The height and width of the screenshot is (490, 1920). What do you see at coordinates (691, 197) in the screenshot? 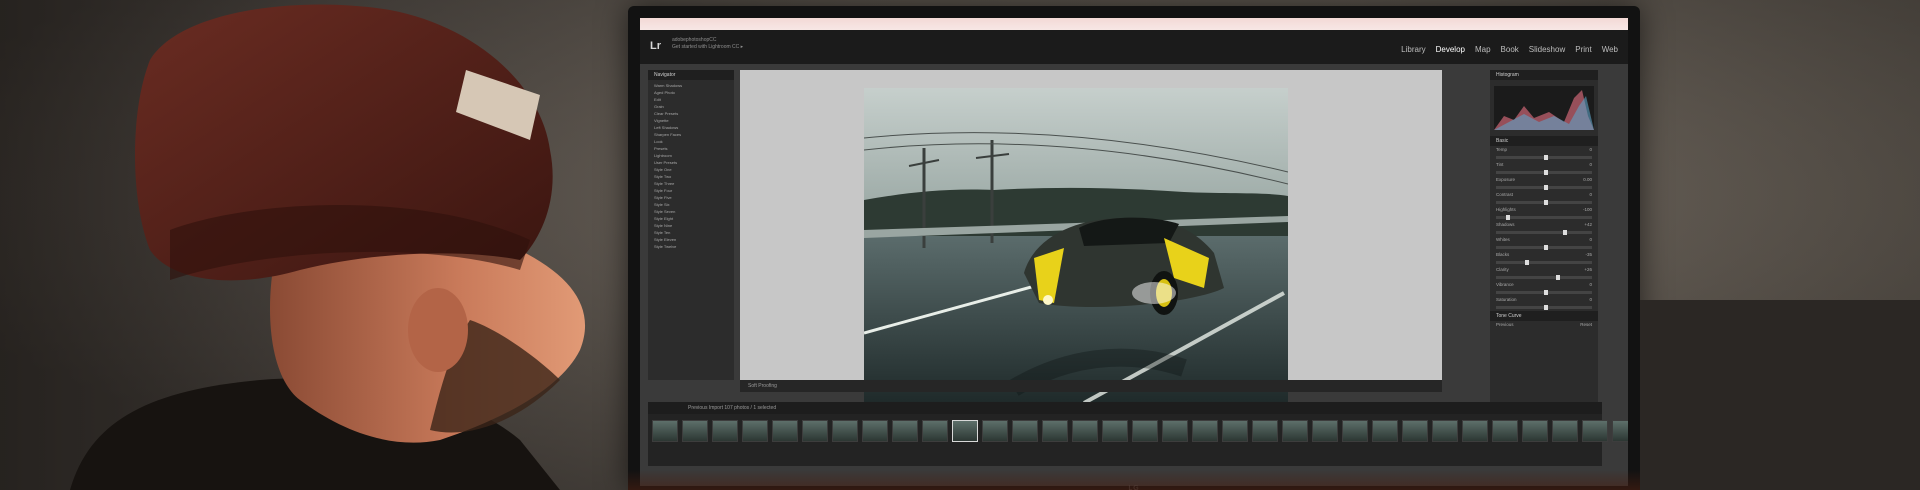
I see `preset-item: Style Five` at bounding box center [691, 197].